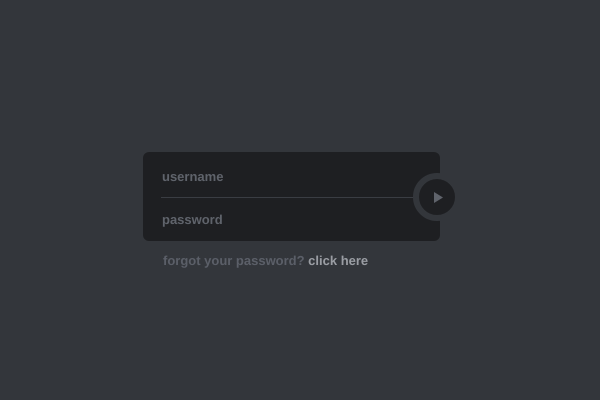 This screenshot has height=400, width=600. What do you see at coordinates (338, 260) in the screenshot?
I see `click-here-link: click here` at bounding box center [338, 260].